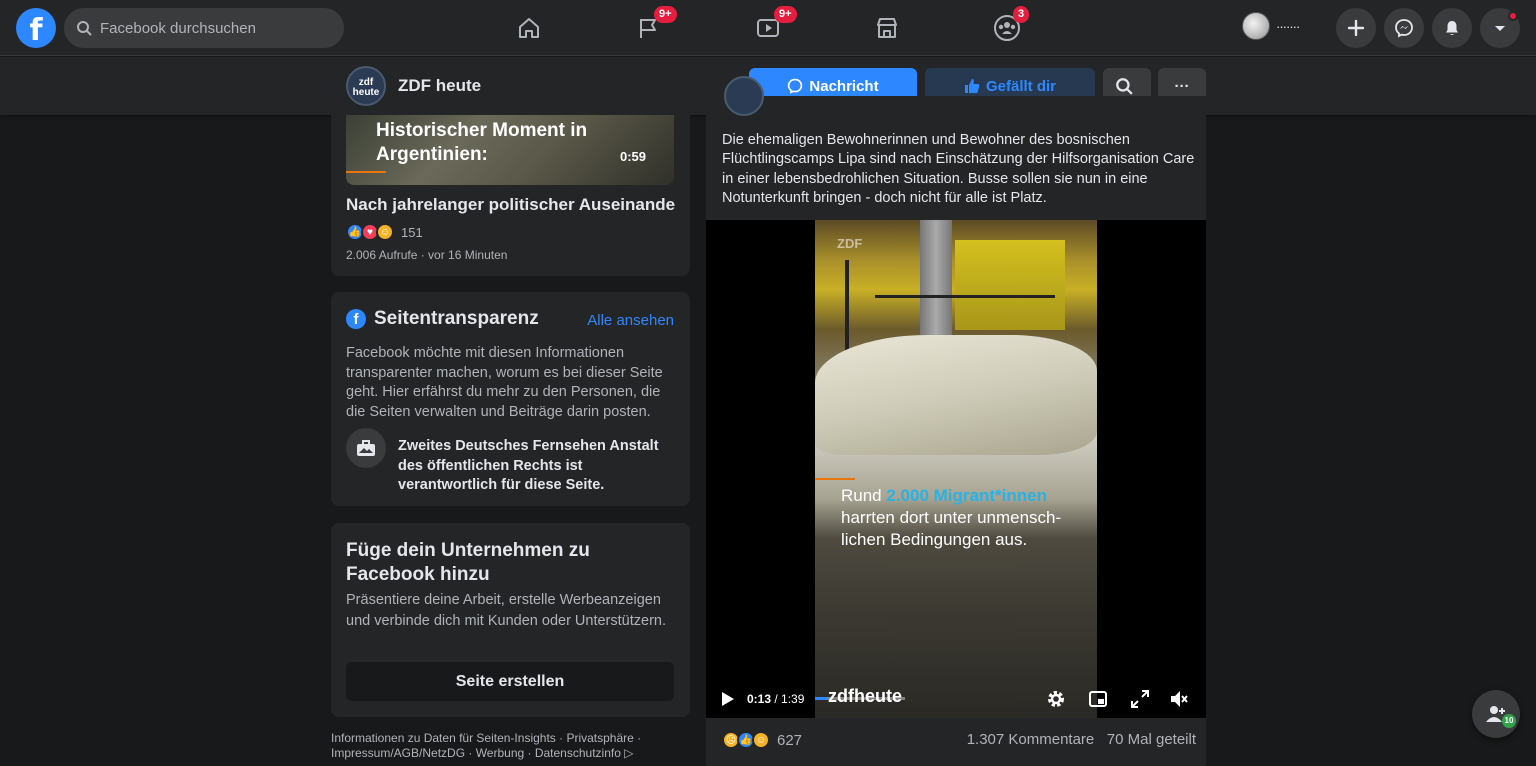 The width and height of the screenshot is (1536, 766). What do you see at coordinates (456, 318) in the screenshot?
I see `transparency-title: Seitentransparenz` at bounding box center [456, 318].